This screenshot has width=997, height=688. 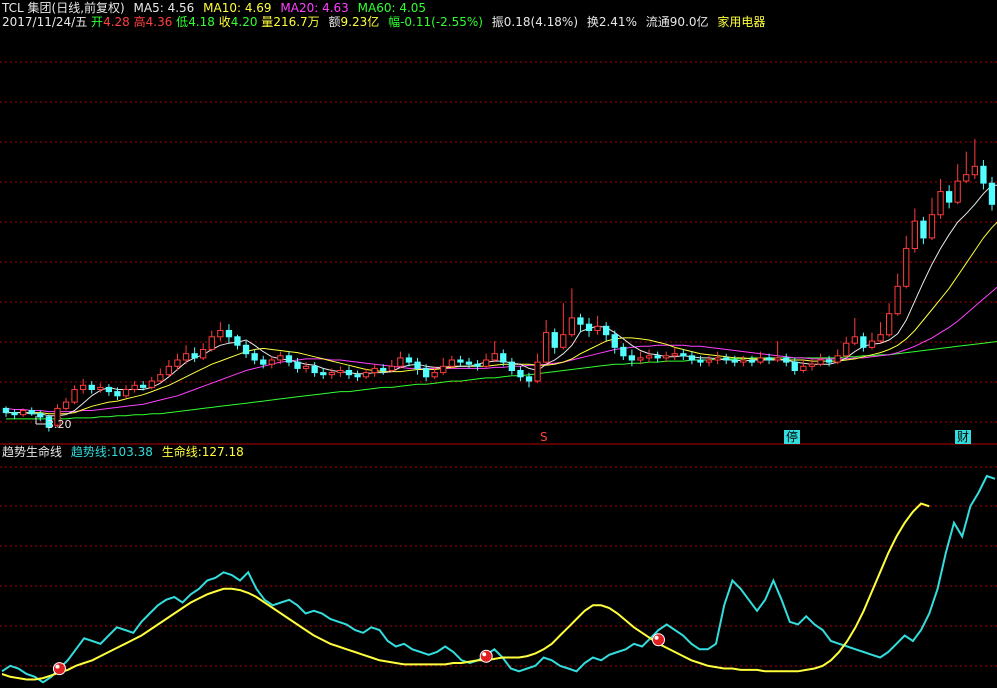 What do you see at coordinates (53, 423) in the screenshot?
I see `low-price-annotation: 3.20` at bounding box center [53, 423].